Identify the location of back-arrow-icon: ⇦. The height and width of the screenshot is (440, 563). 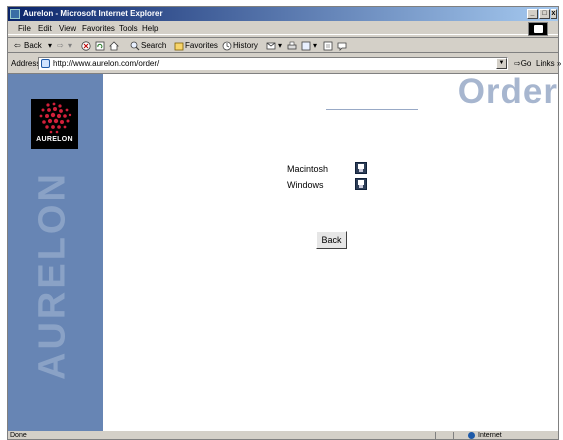
(17, 45).